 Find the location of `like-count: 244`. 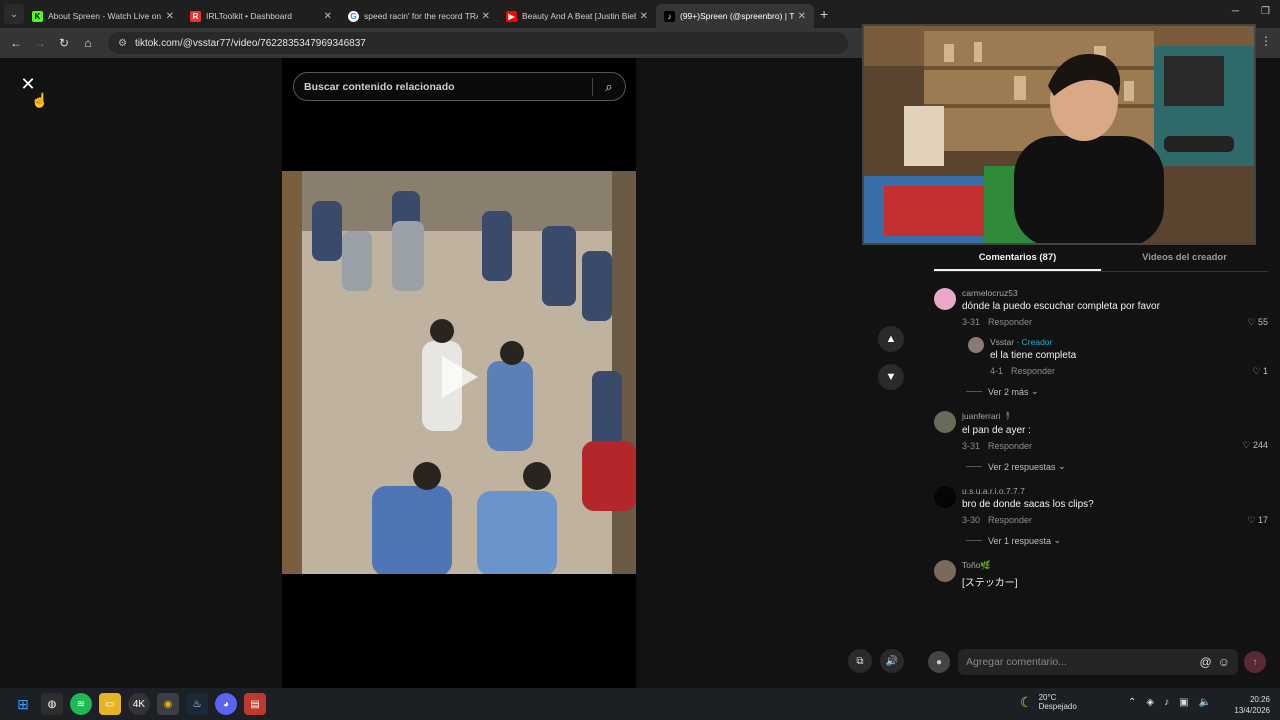

like-count: 244 is located at coordinates (1260, 445).